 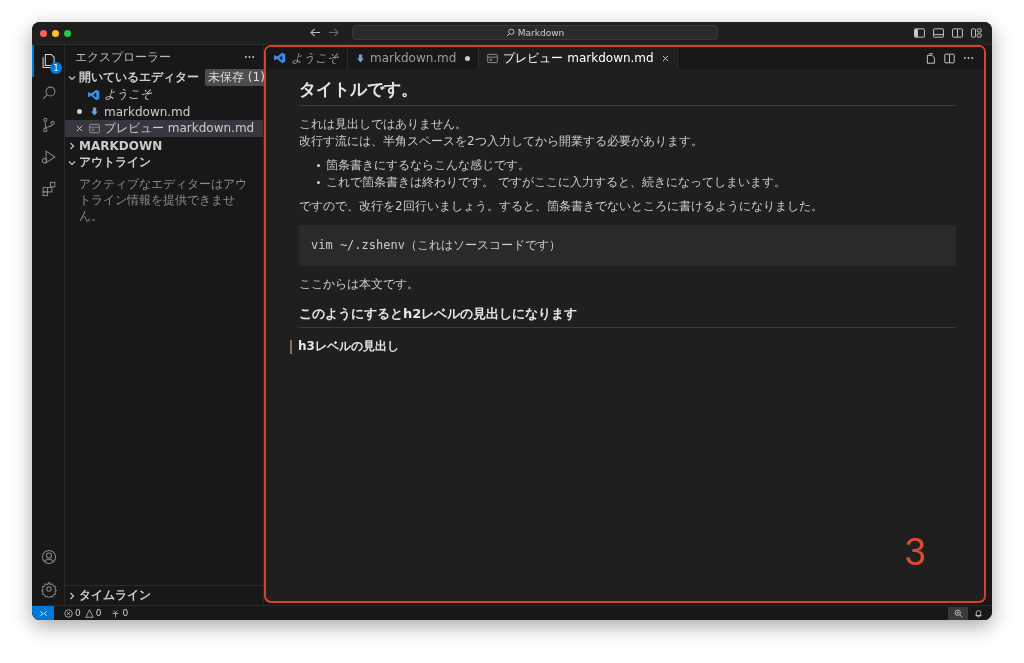 I want to click on antenna-icon, so click(x=116, y=613).